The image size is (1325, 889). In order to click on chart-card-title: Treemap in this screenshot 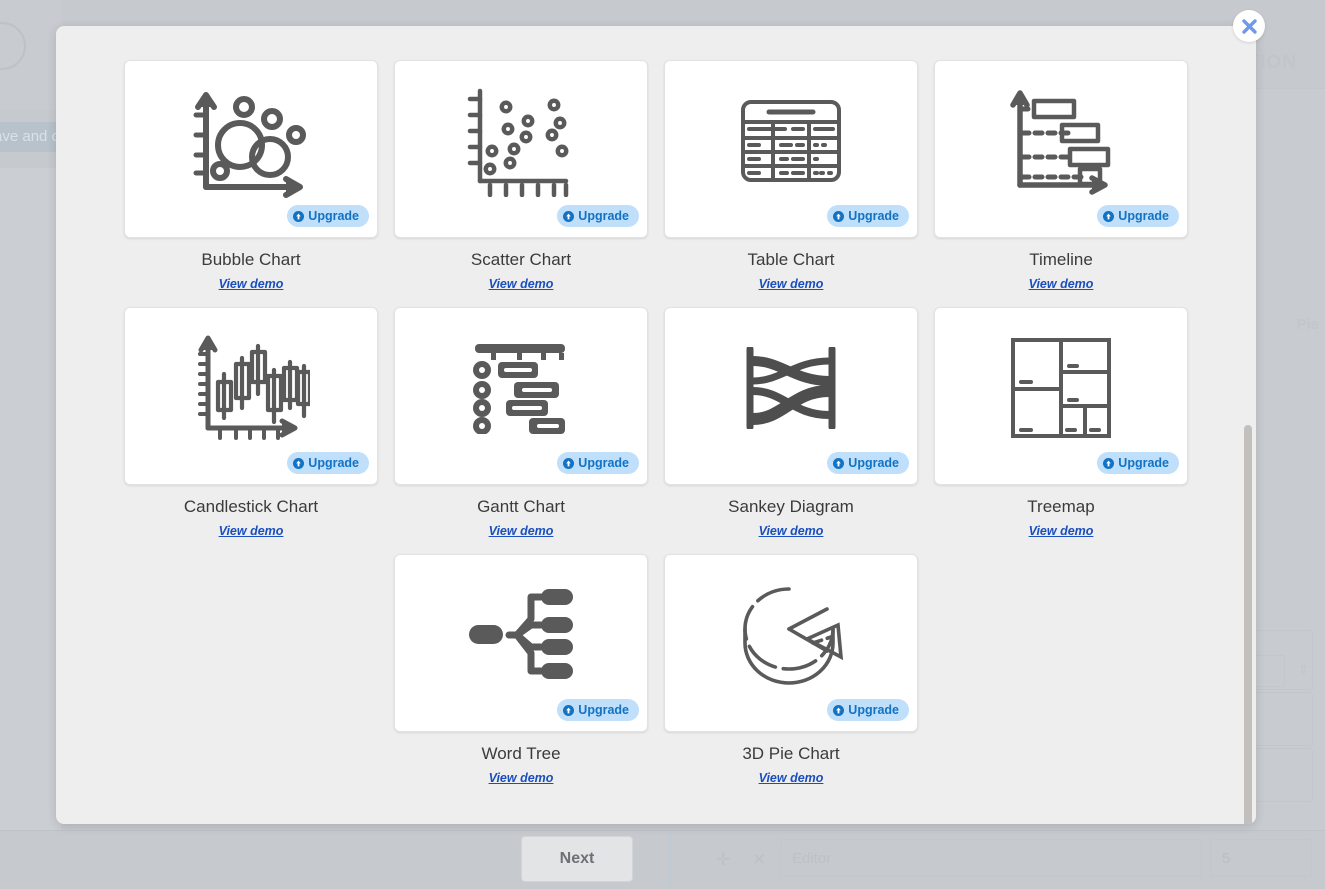, I will do `click(1061, 506)`.